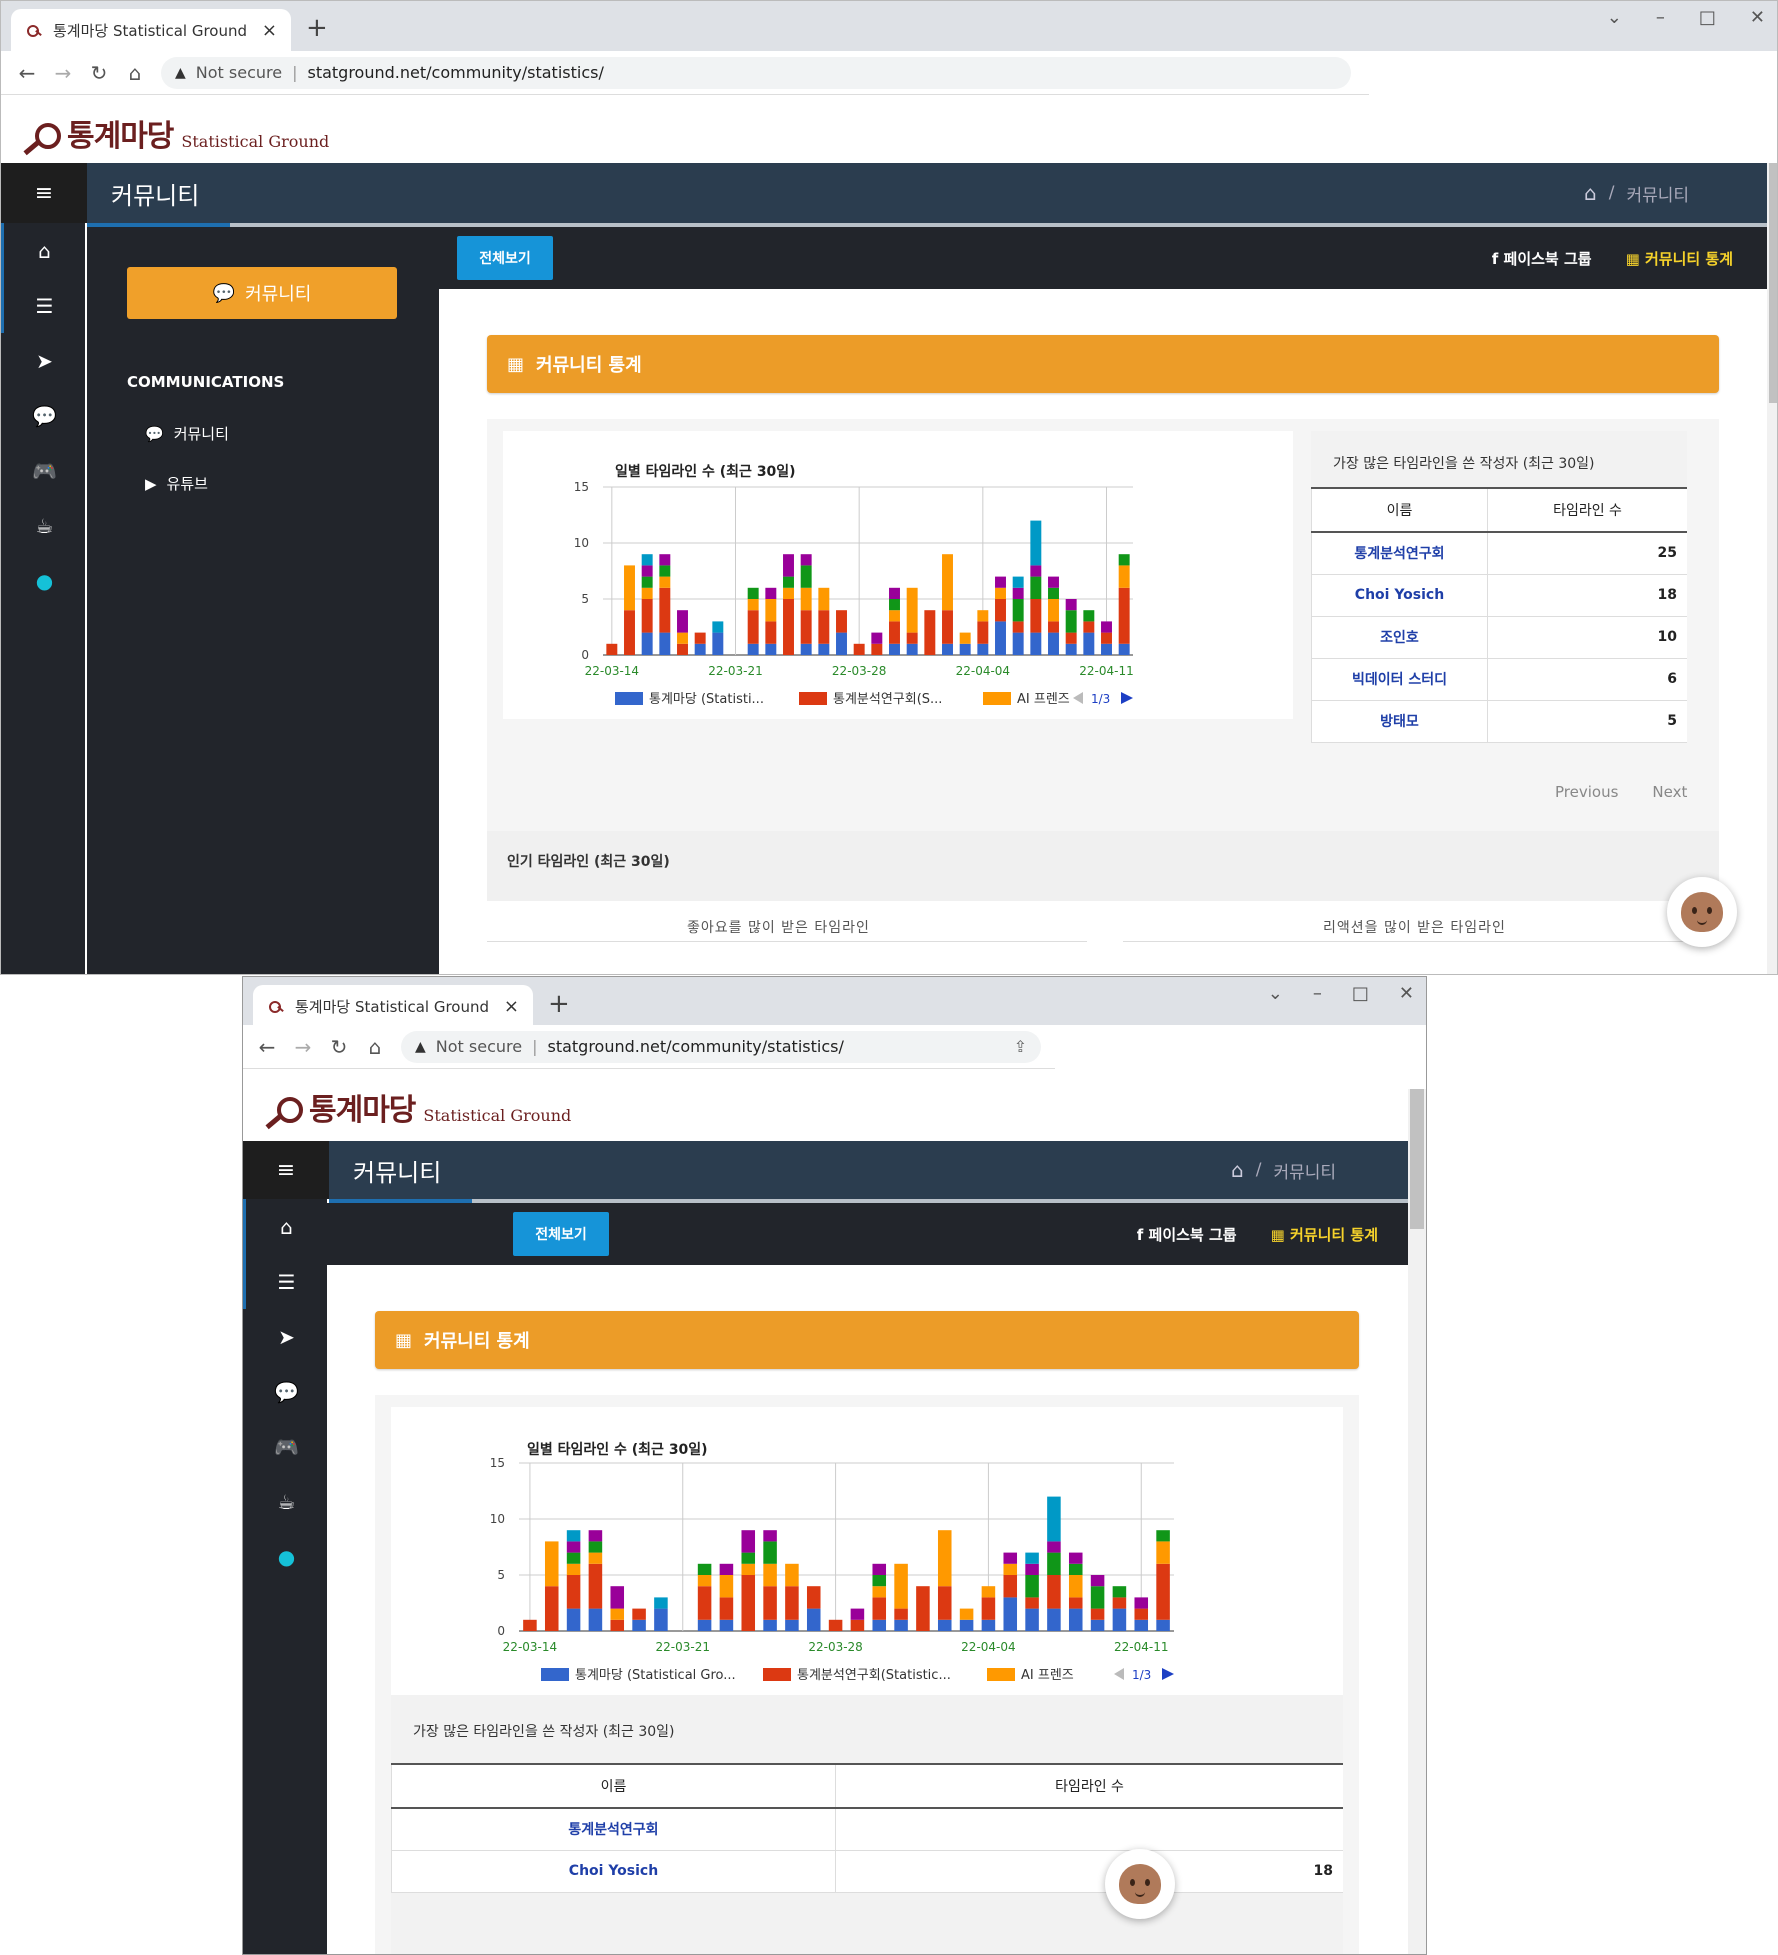 The width and height of the screenshot is (1778, 1955). Describe the element at coordinates (255, 141) in the screenshot. I see `logo-english: Statistical Ground` at that location.